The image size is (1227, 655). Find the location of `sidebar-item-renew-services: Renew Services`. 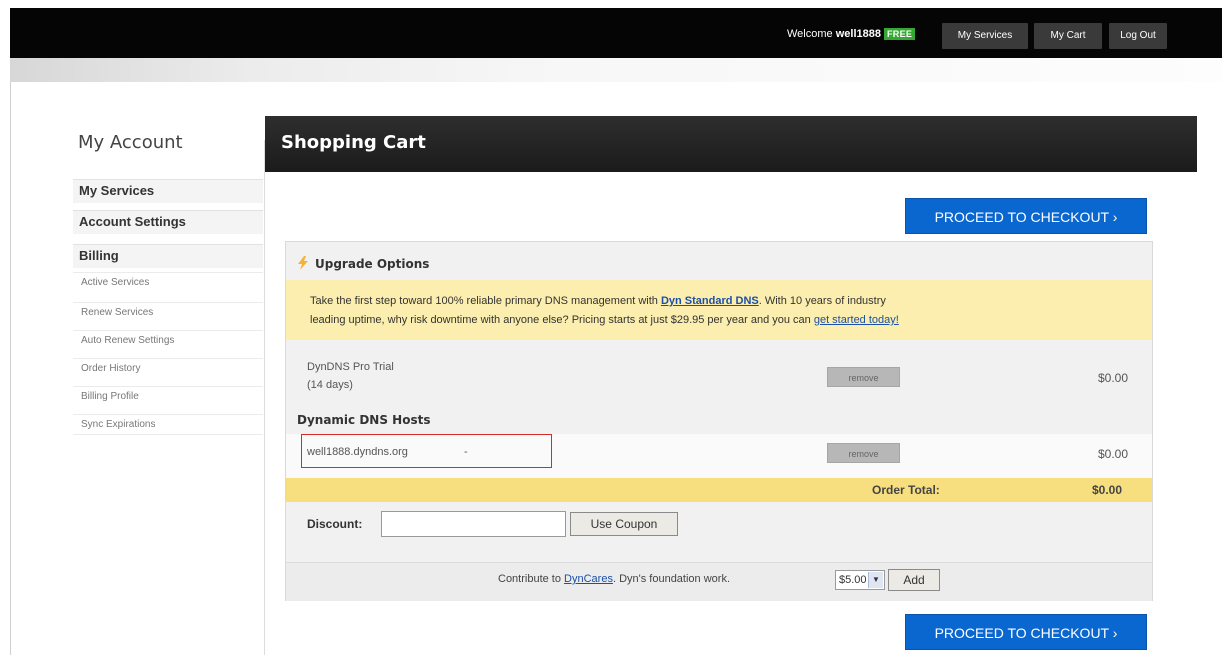

sidebar-item-renew-services: Renew Services is located at coordinates (168, 312).